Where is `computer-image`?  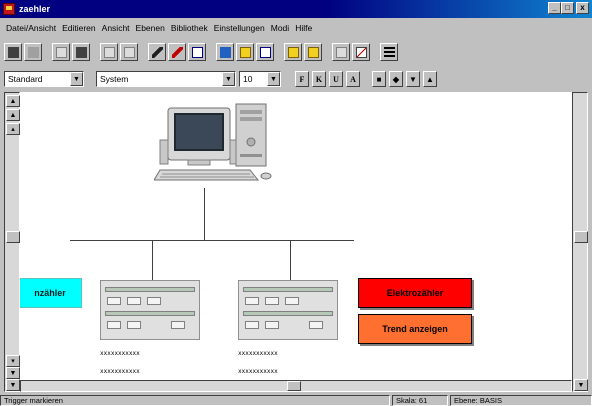 computer-image is located at coordinates (215, 144).